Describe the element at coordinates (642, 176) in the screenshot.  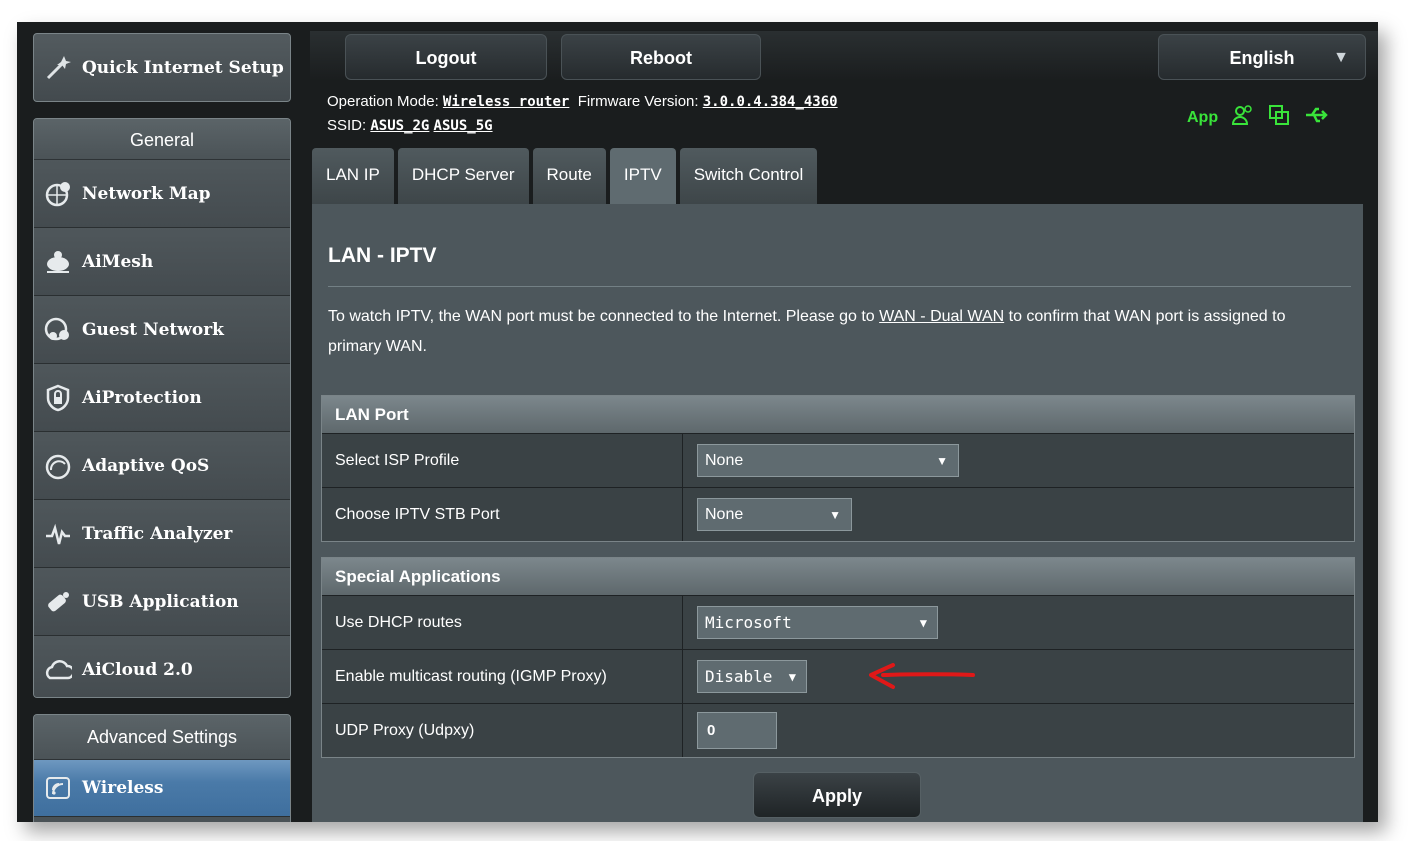
I see `tab-iptv: IPTV` at that location.